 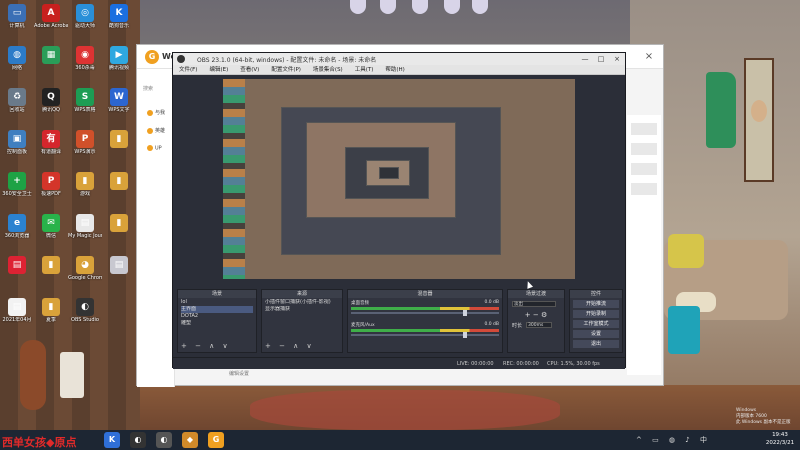 I want to click on minimize-button: —, so click(x=585, y=59).